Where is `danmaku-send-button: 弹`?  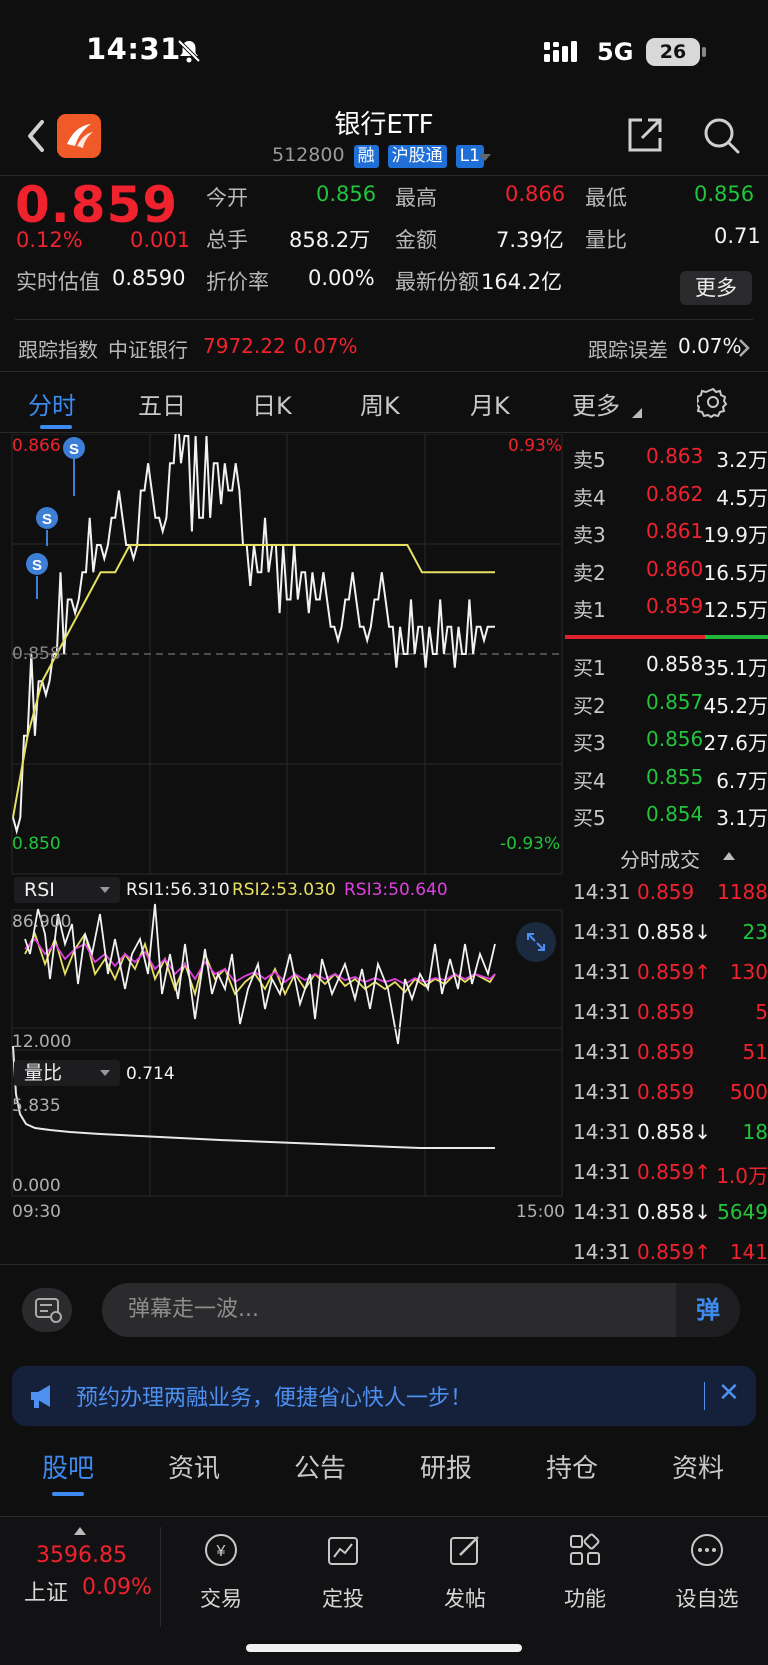
danmaku-send-button: 弹 is located at coordinates (708, 1310).